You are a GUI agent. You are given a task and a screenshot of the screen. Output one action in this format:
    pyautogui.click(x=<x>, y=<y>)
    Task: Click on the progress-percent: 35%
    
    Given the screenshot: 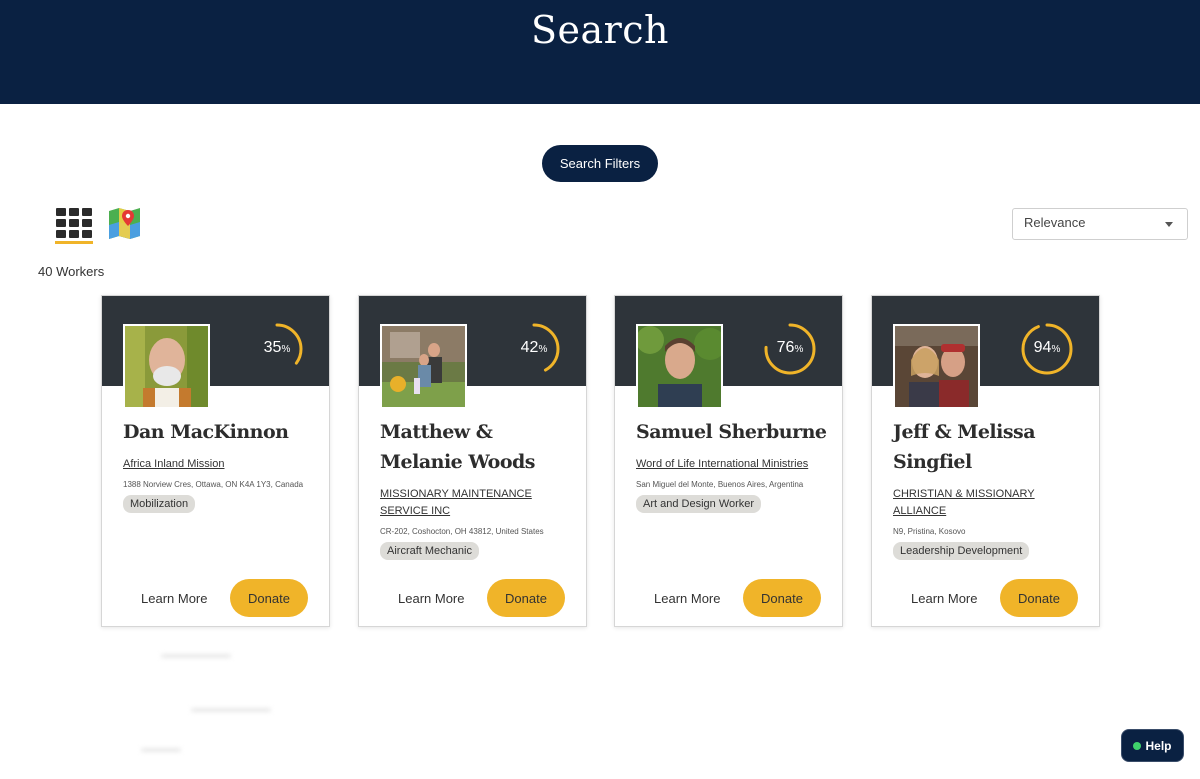 What is the action you would take?
    pyautogui.click(x=277, y=347)
    